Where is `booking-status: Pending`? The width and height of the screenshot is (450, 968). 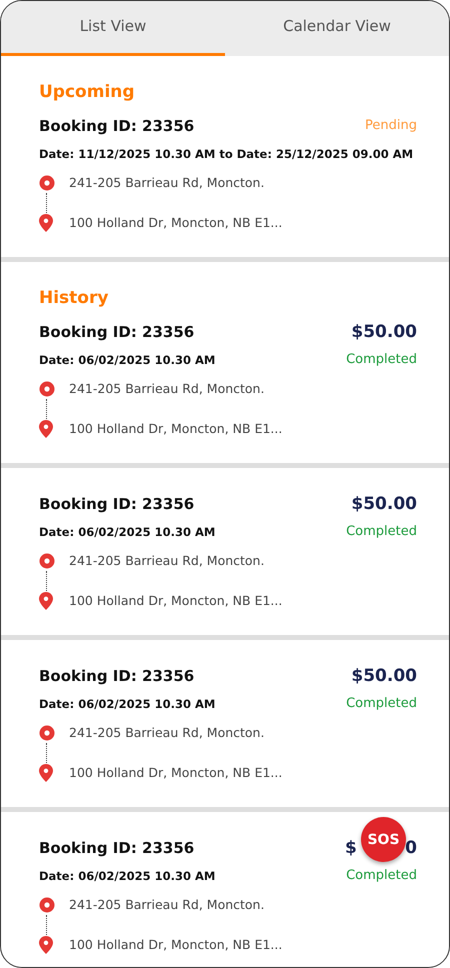
booking-status: Pending is located at coordinates (391, 126).